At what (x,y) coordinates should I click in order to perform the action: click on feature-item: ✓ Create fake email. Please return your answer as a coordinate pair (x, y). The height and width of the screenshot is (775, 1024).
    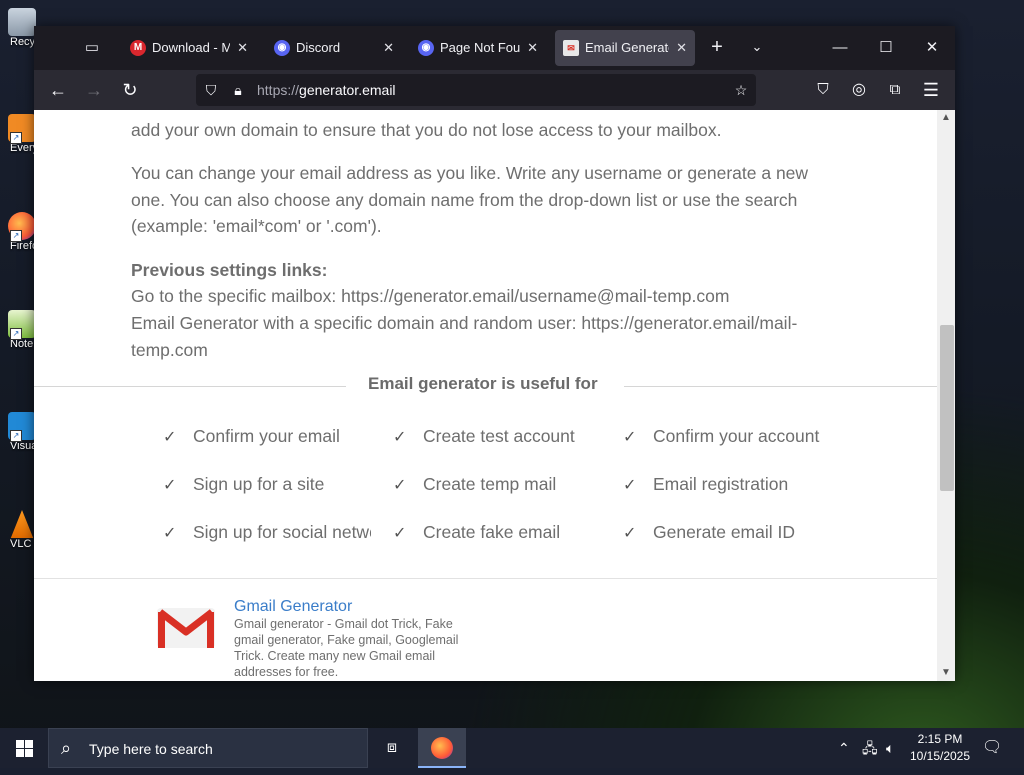
    Looking at the image, I should click on (477, 532).